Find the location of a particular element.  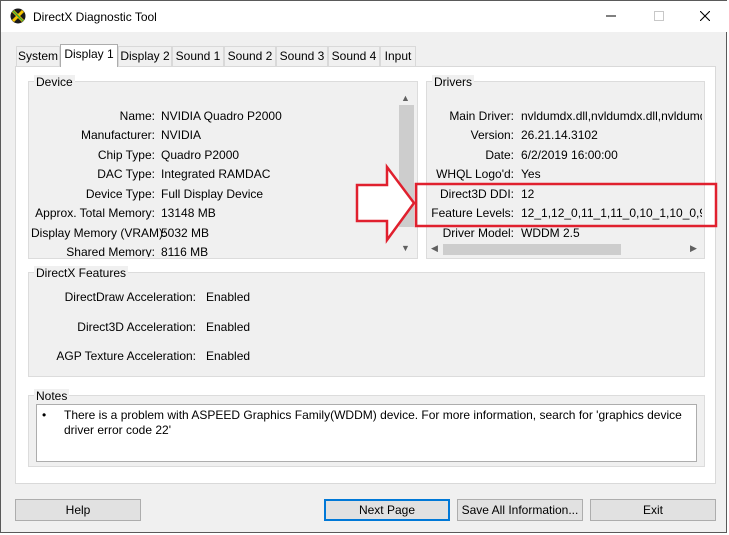

tab-display-1: Display 1 is located at coordinates (89, 55).